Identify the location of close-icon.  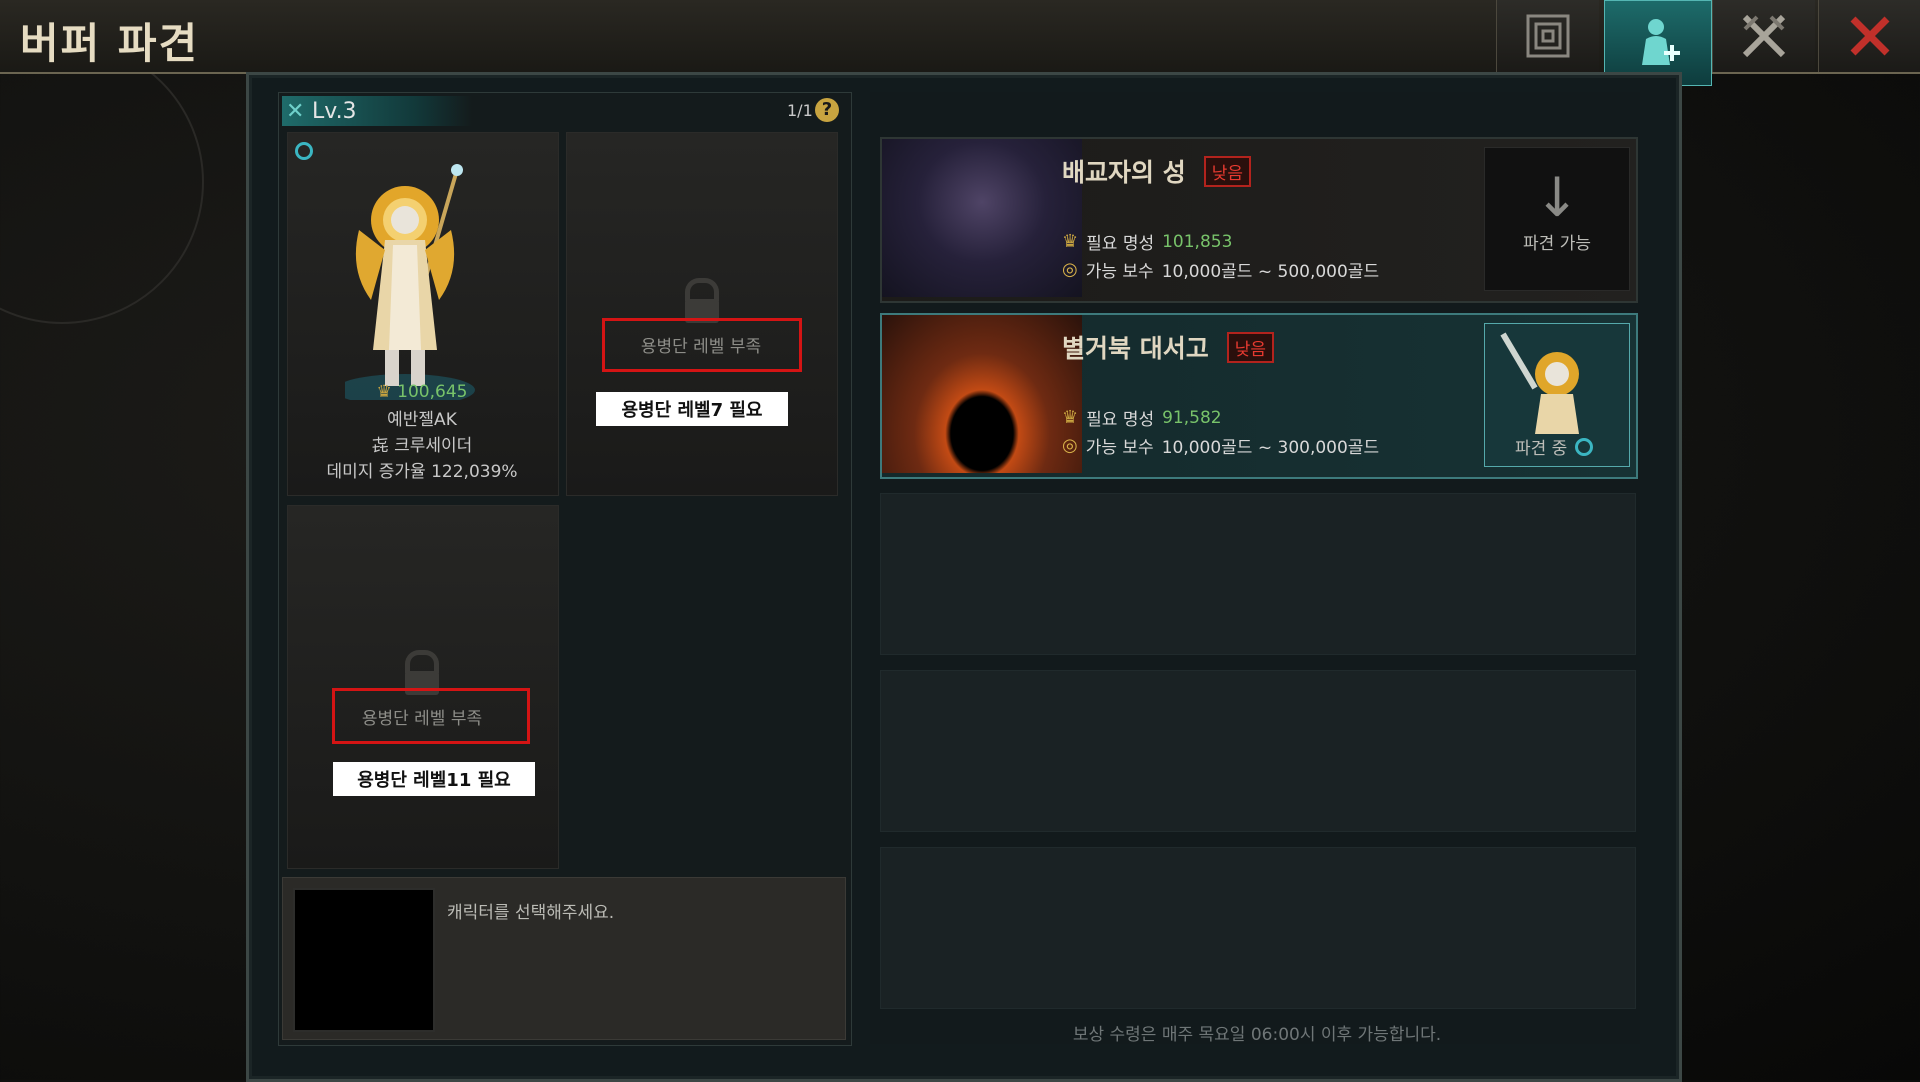
(1870, 36).